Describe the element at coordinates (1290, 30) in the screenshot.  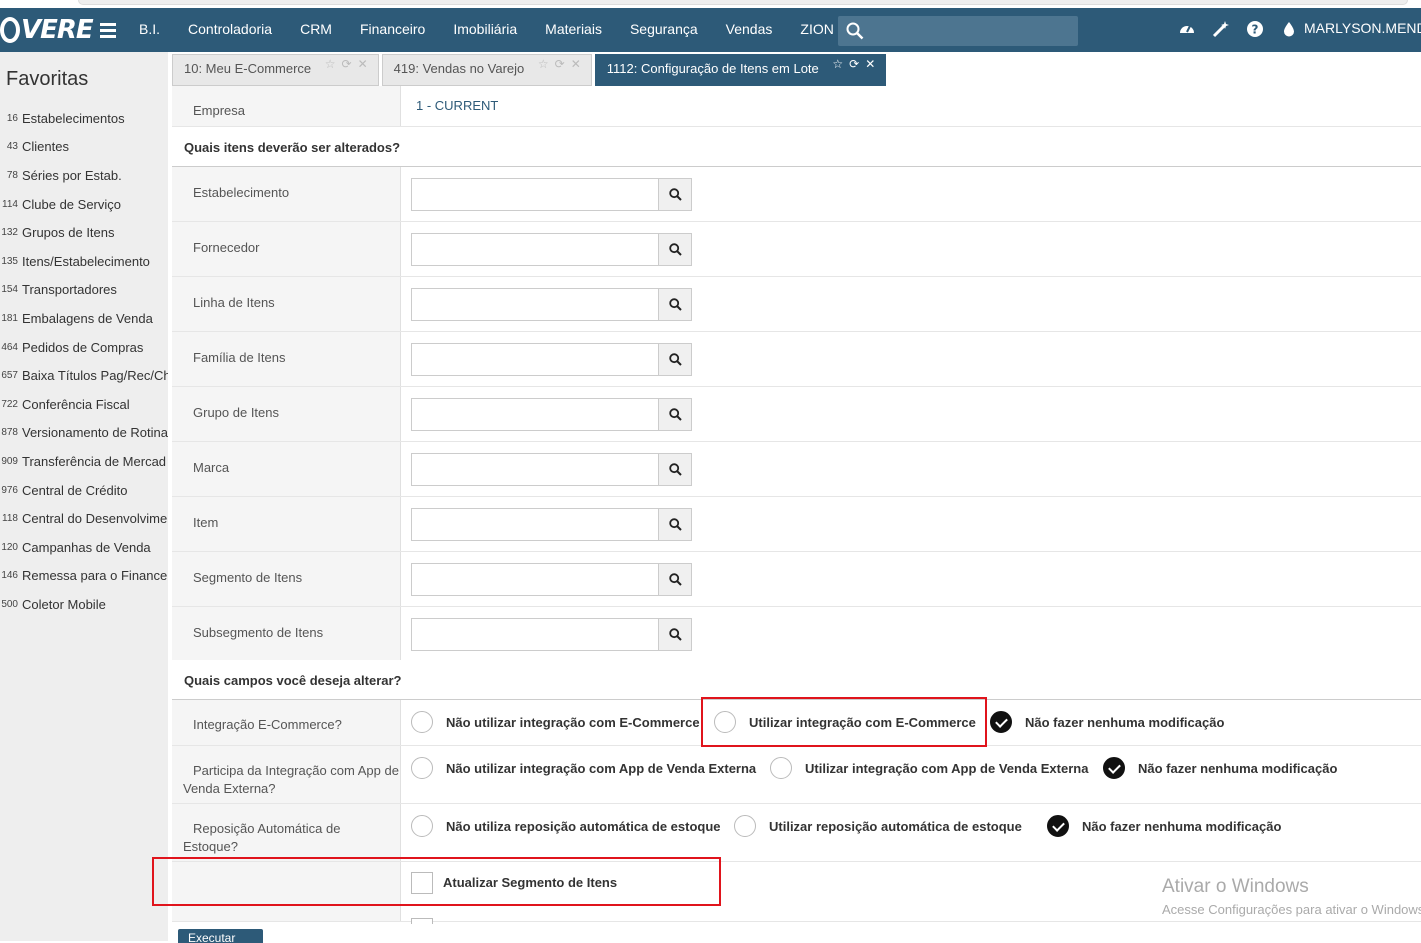
I see `theme-drop-icon` at that location.